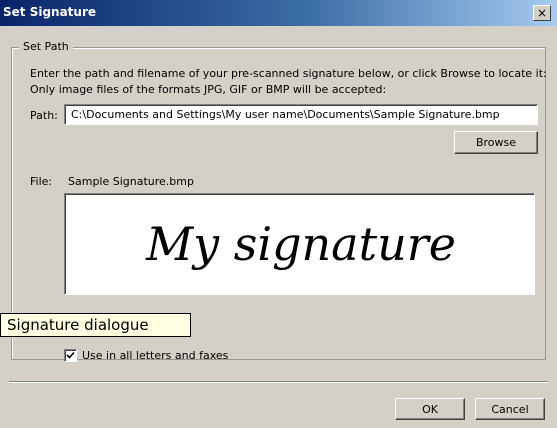 The height and width of the screenshot is (428, 557). Describe the element at coordinates (50, 12) in the screenshot. I see `window-title: Set Signature` at that location.